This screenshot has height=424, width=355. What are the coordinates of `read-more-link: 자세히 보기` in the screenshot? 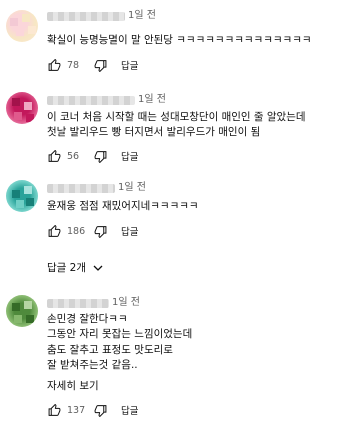 It's located at (73, 385).